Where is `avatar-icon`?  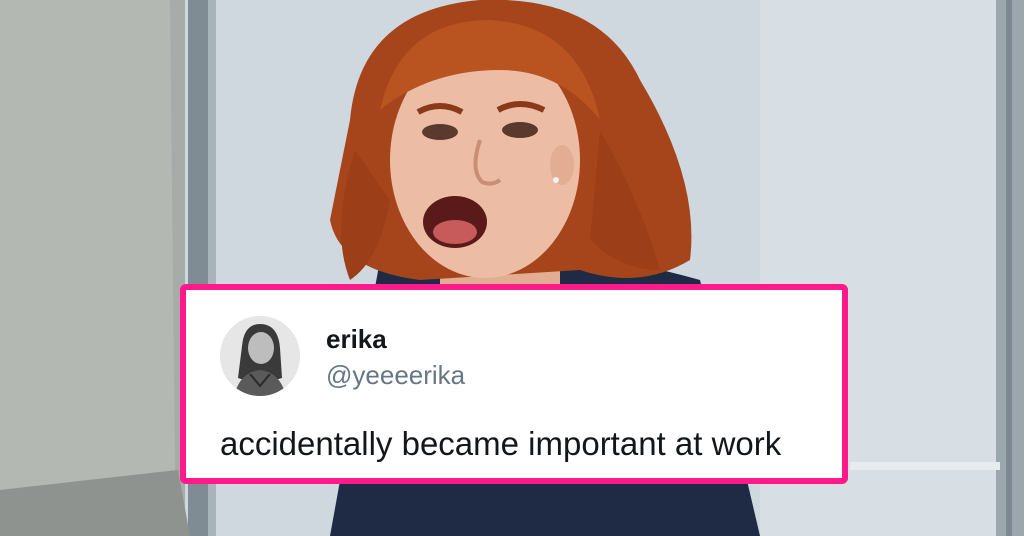
avatar-icon is located at coordinates (260, 356).